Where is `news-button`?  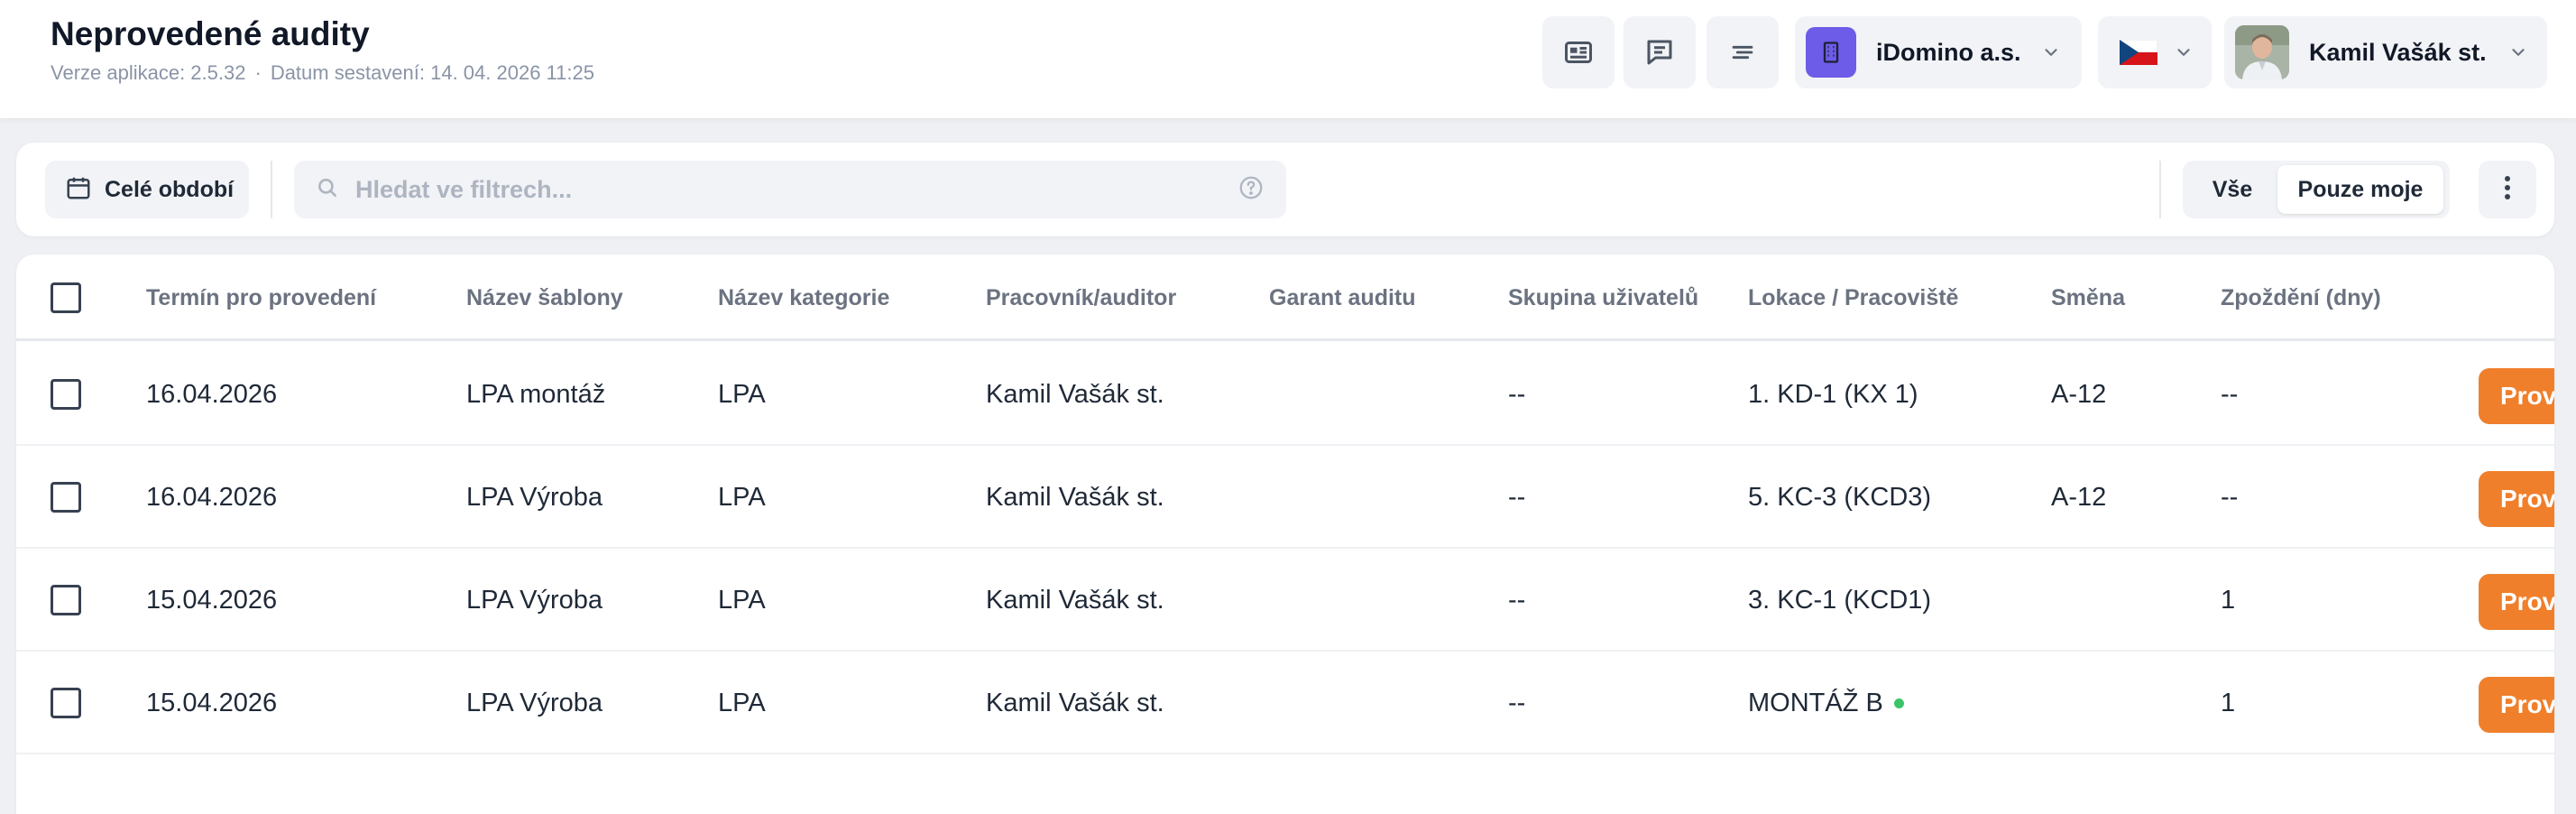
news-button is located at coordinates (1578, 52).